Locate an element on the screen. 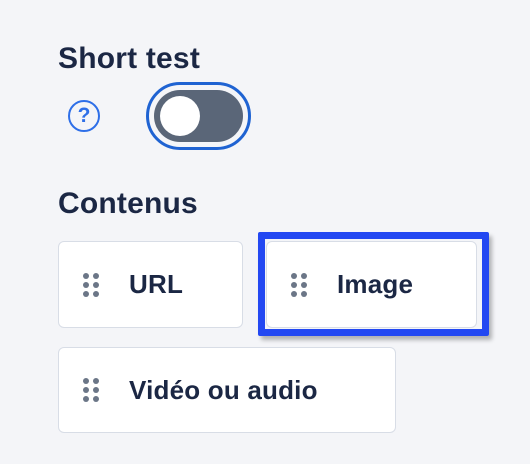 Image resolution: width=530 pixels, height=464 pixels. short-test-title: Short test is located at coordinates (129, 58).